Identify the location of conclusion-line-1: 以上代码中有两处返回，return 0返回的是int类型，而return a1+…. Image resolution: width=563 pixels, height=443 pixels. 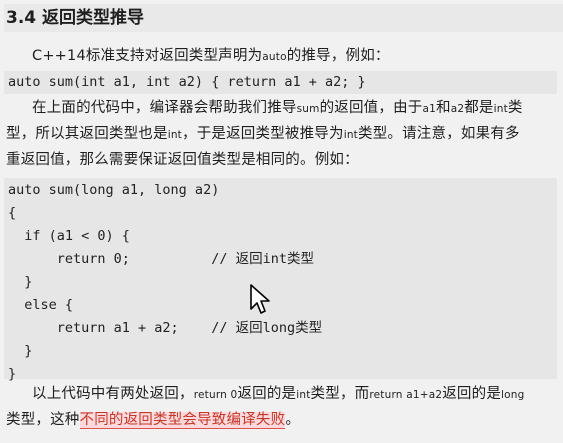
(282, 395).